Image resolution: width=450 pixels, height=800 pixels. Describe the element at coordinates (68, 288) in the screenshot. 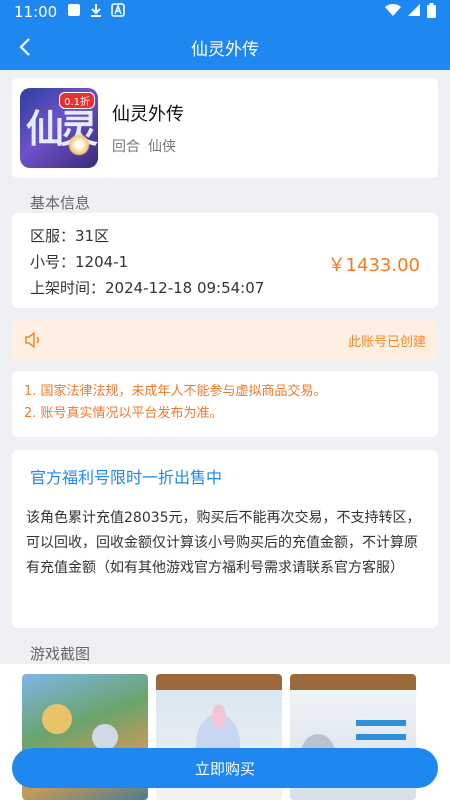

I see `listed-time-label: 上架时间：` at that location.